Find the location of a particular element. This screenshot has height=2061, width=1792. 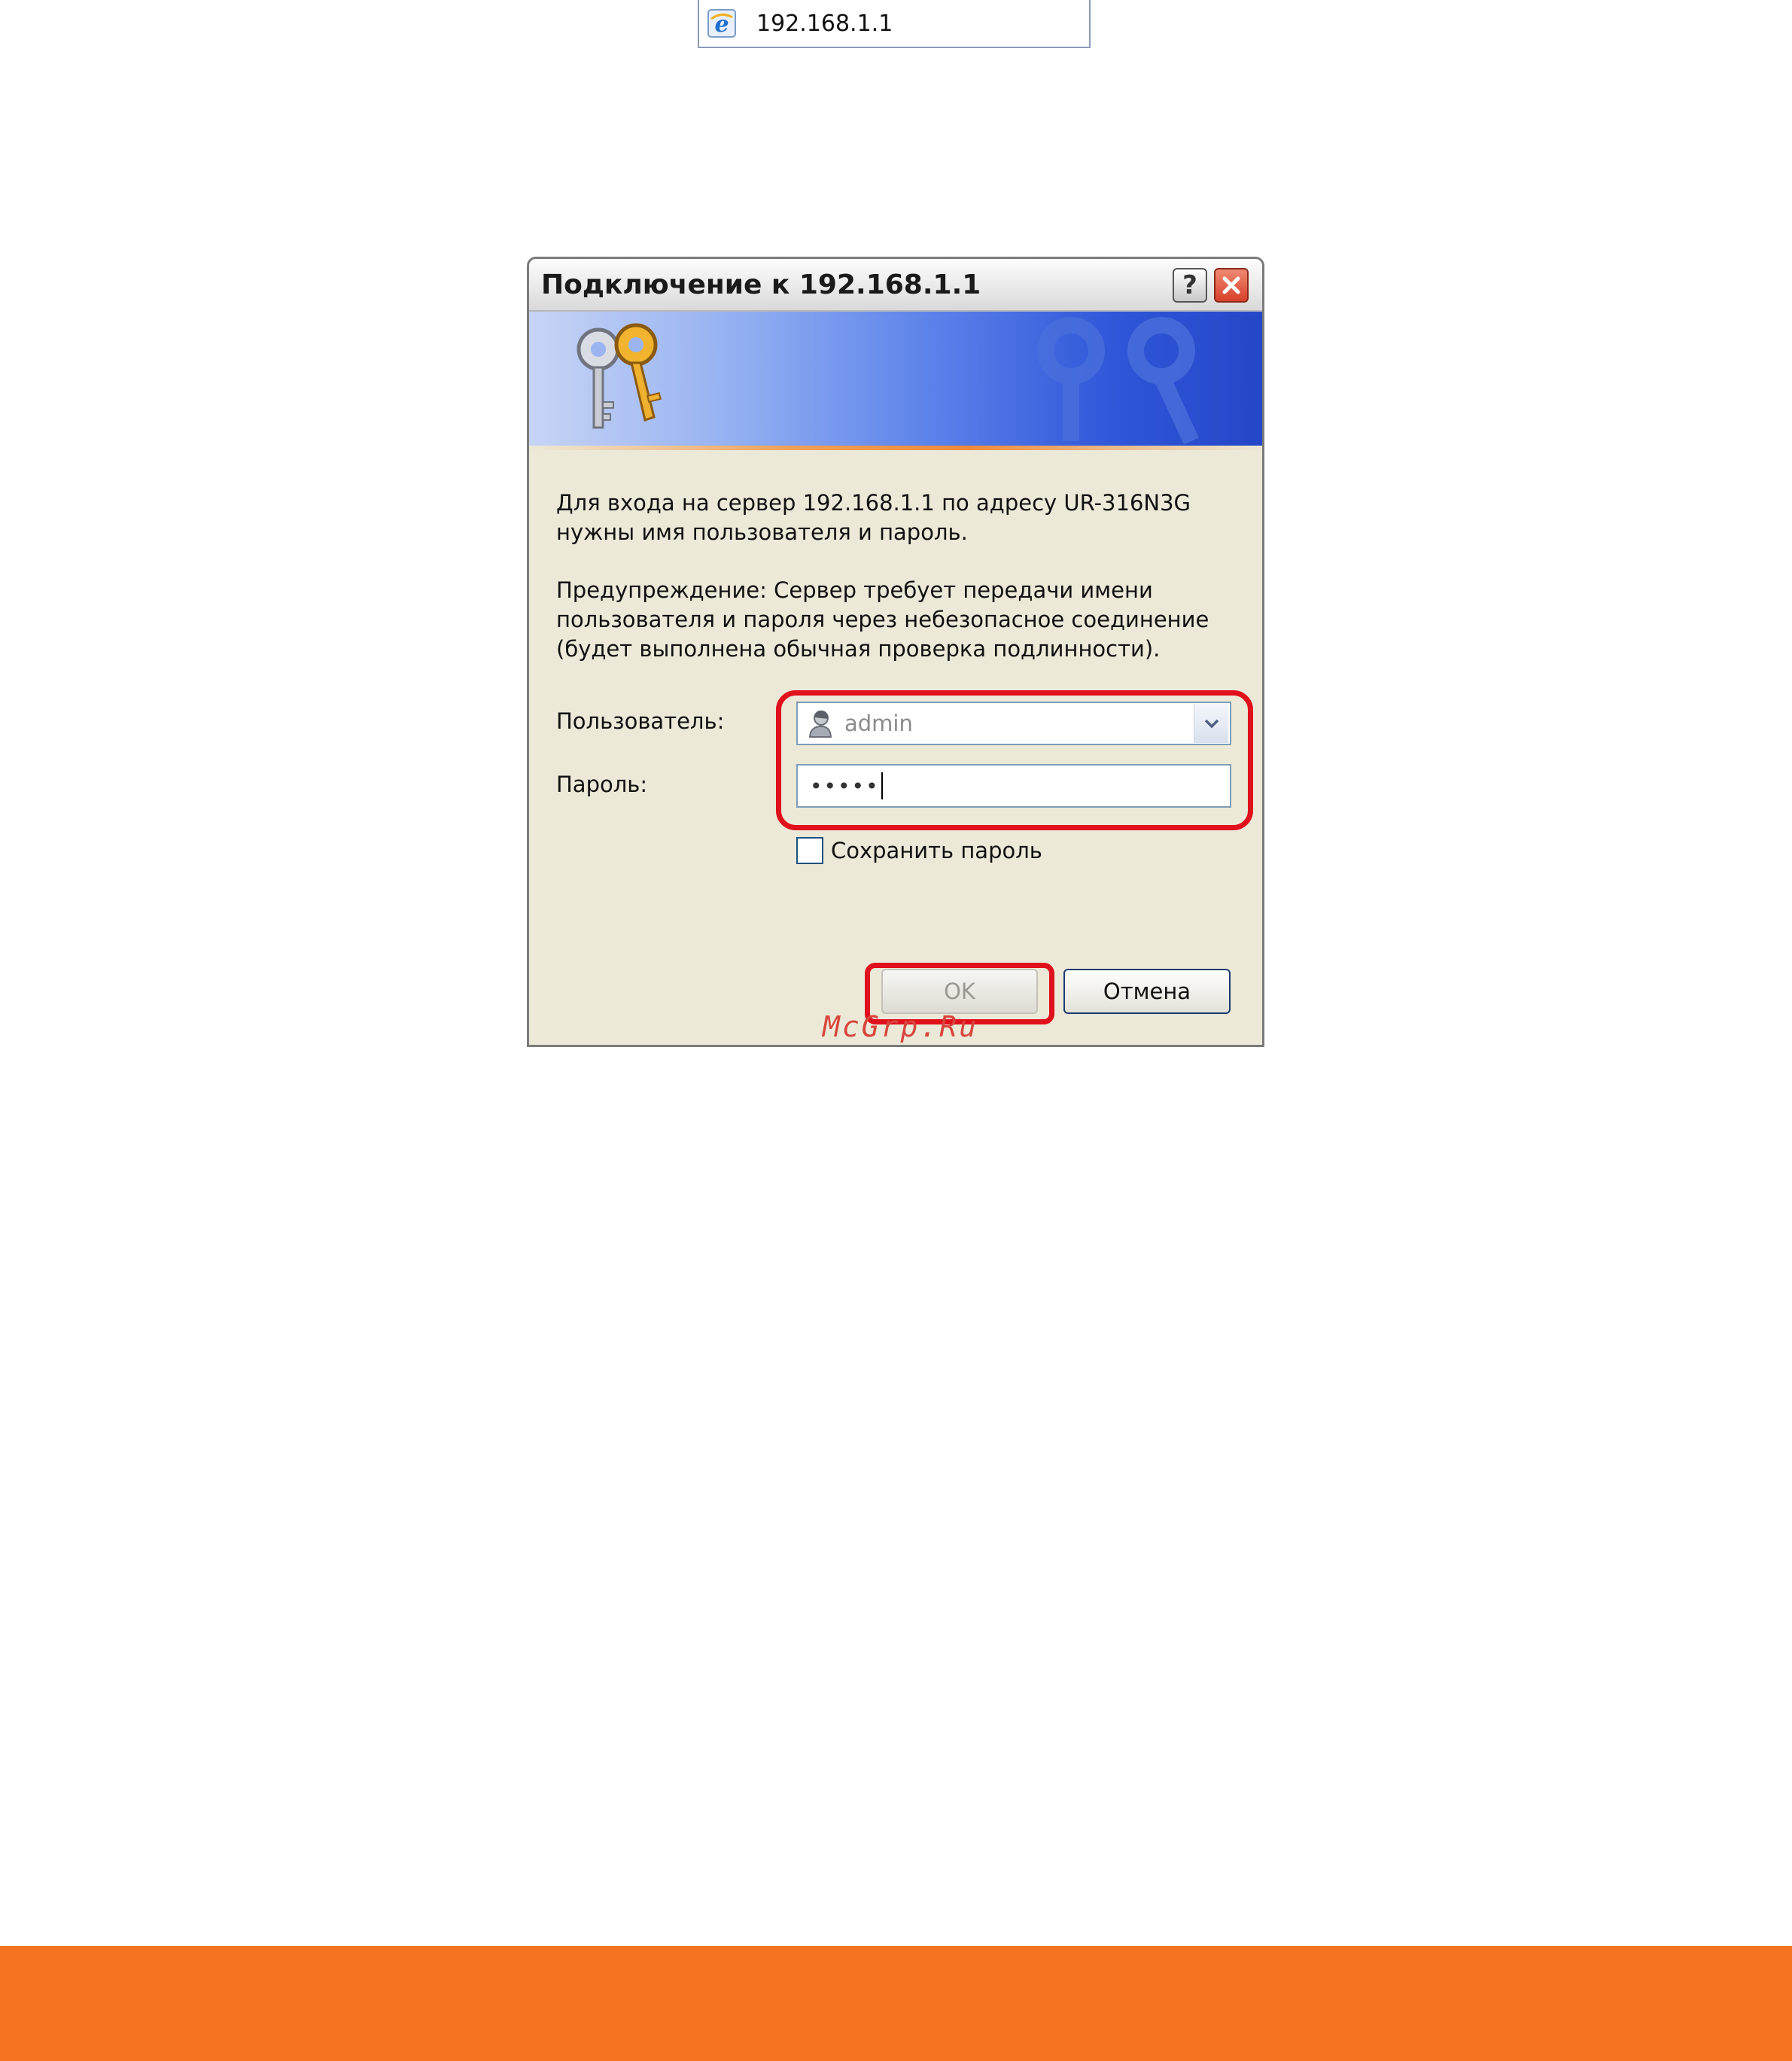

close-button is located at coordinates (1231, 285).